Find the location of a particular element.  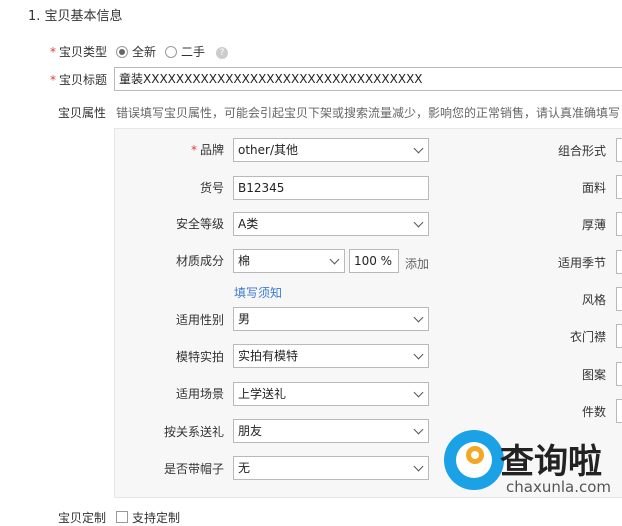

fill-notice-link: 填写须知 is located at coordinates (258, 292).